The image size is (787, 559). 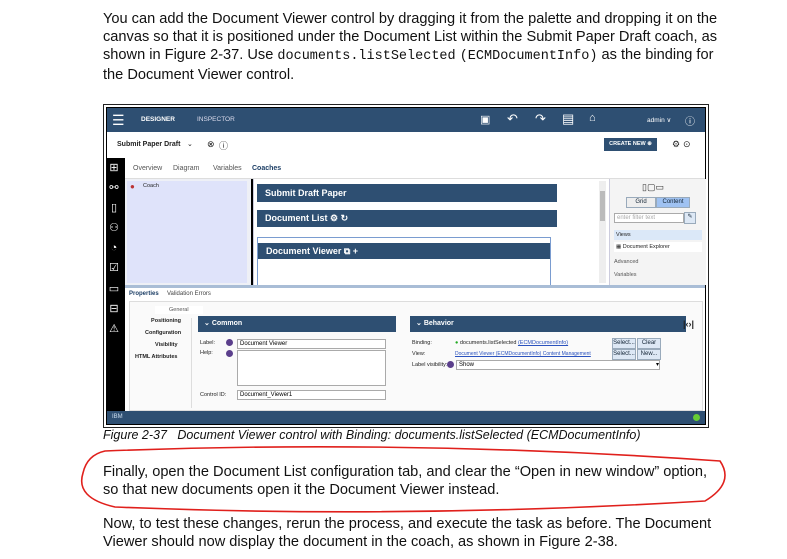 I want to click on control-id-label: Control ID:, so click(x=213, y=395).